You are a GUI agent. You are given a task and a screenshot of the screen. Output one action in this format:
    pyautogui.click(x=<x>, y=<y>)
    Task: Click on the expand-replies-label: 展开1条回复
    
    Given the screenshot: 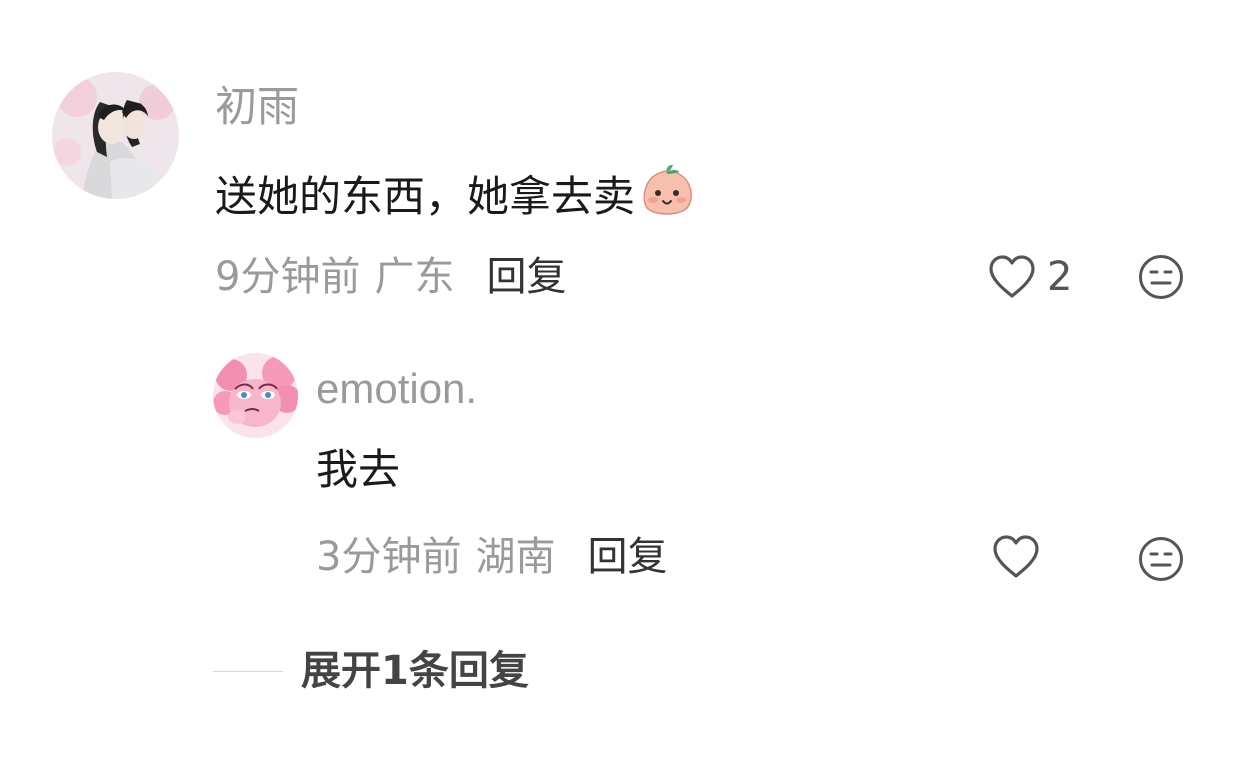 What is the action you would take?
    pyautogui.click(x=415, y=671)
    